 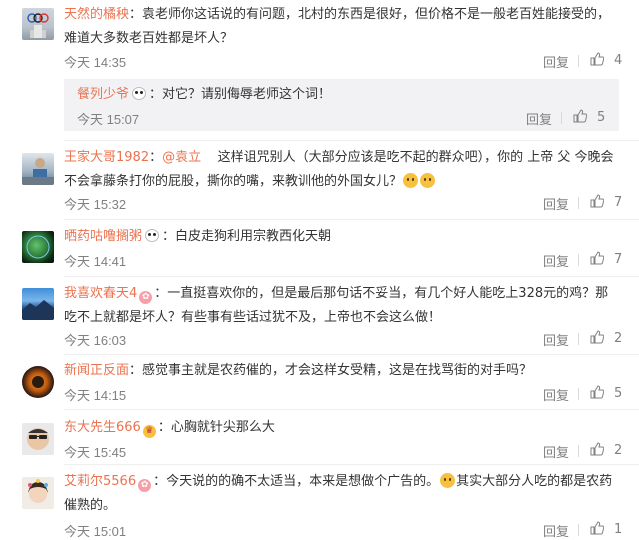 I want to click on comment-text: 心胸就针尖那么大, so click(x=222, y=427).